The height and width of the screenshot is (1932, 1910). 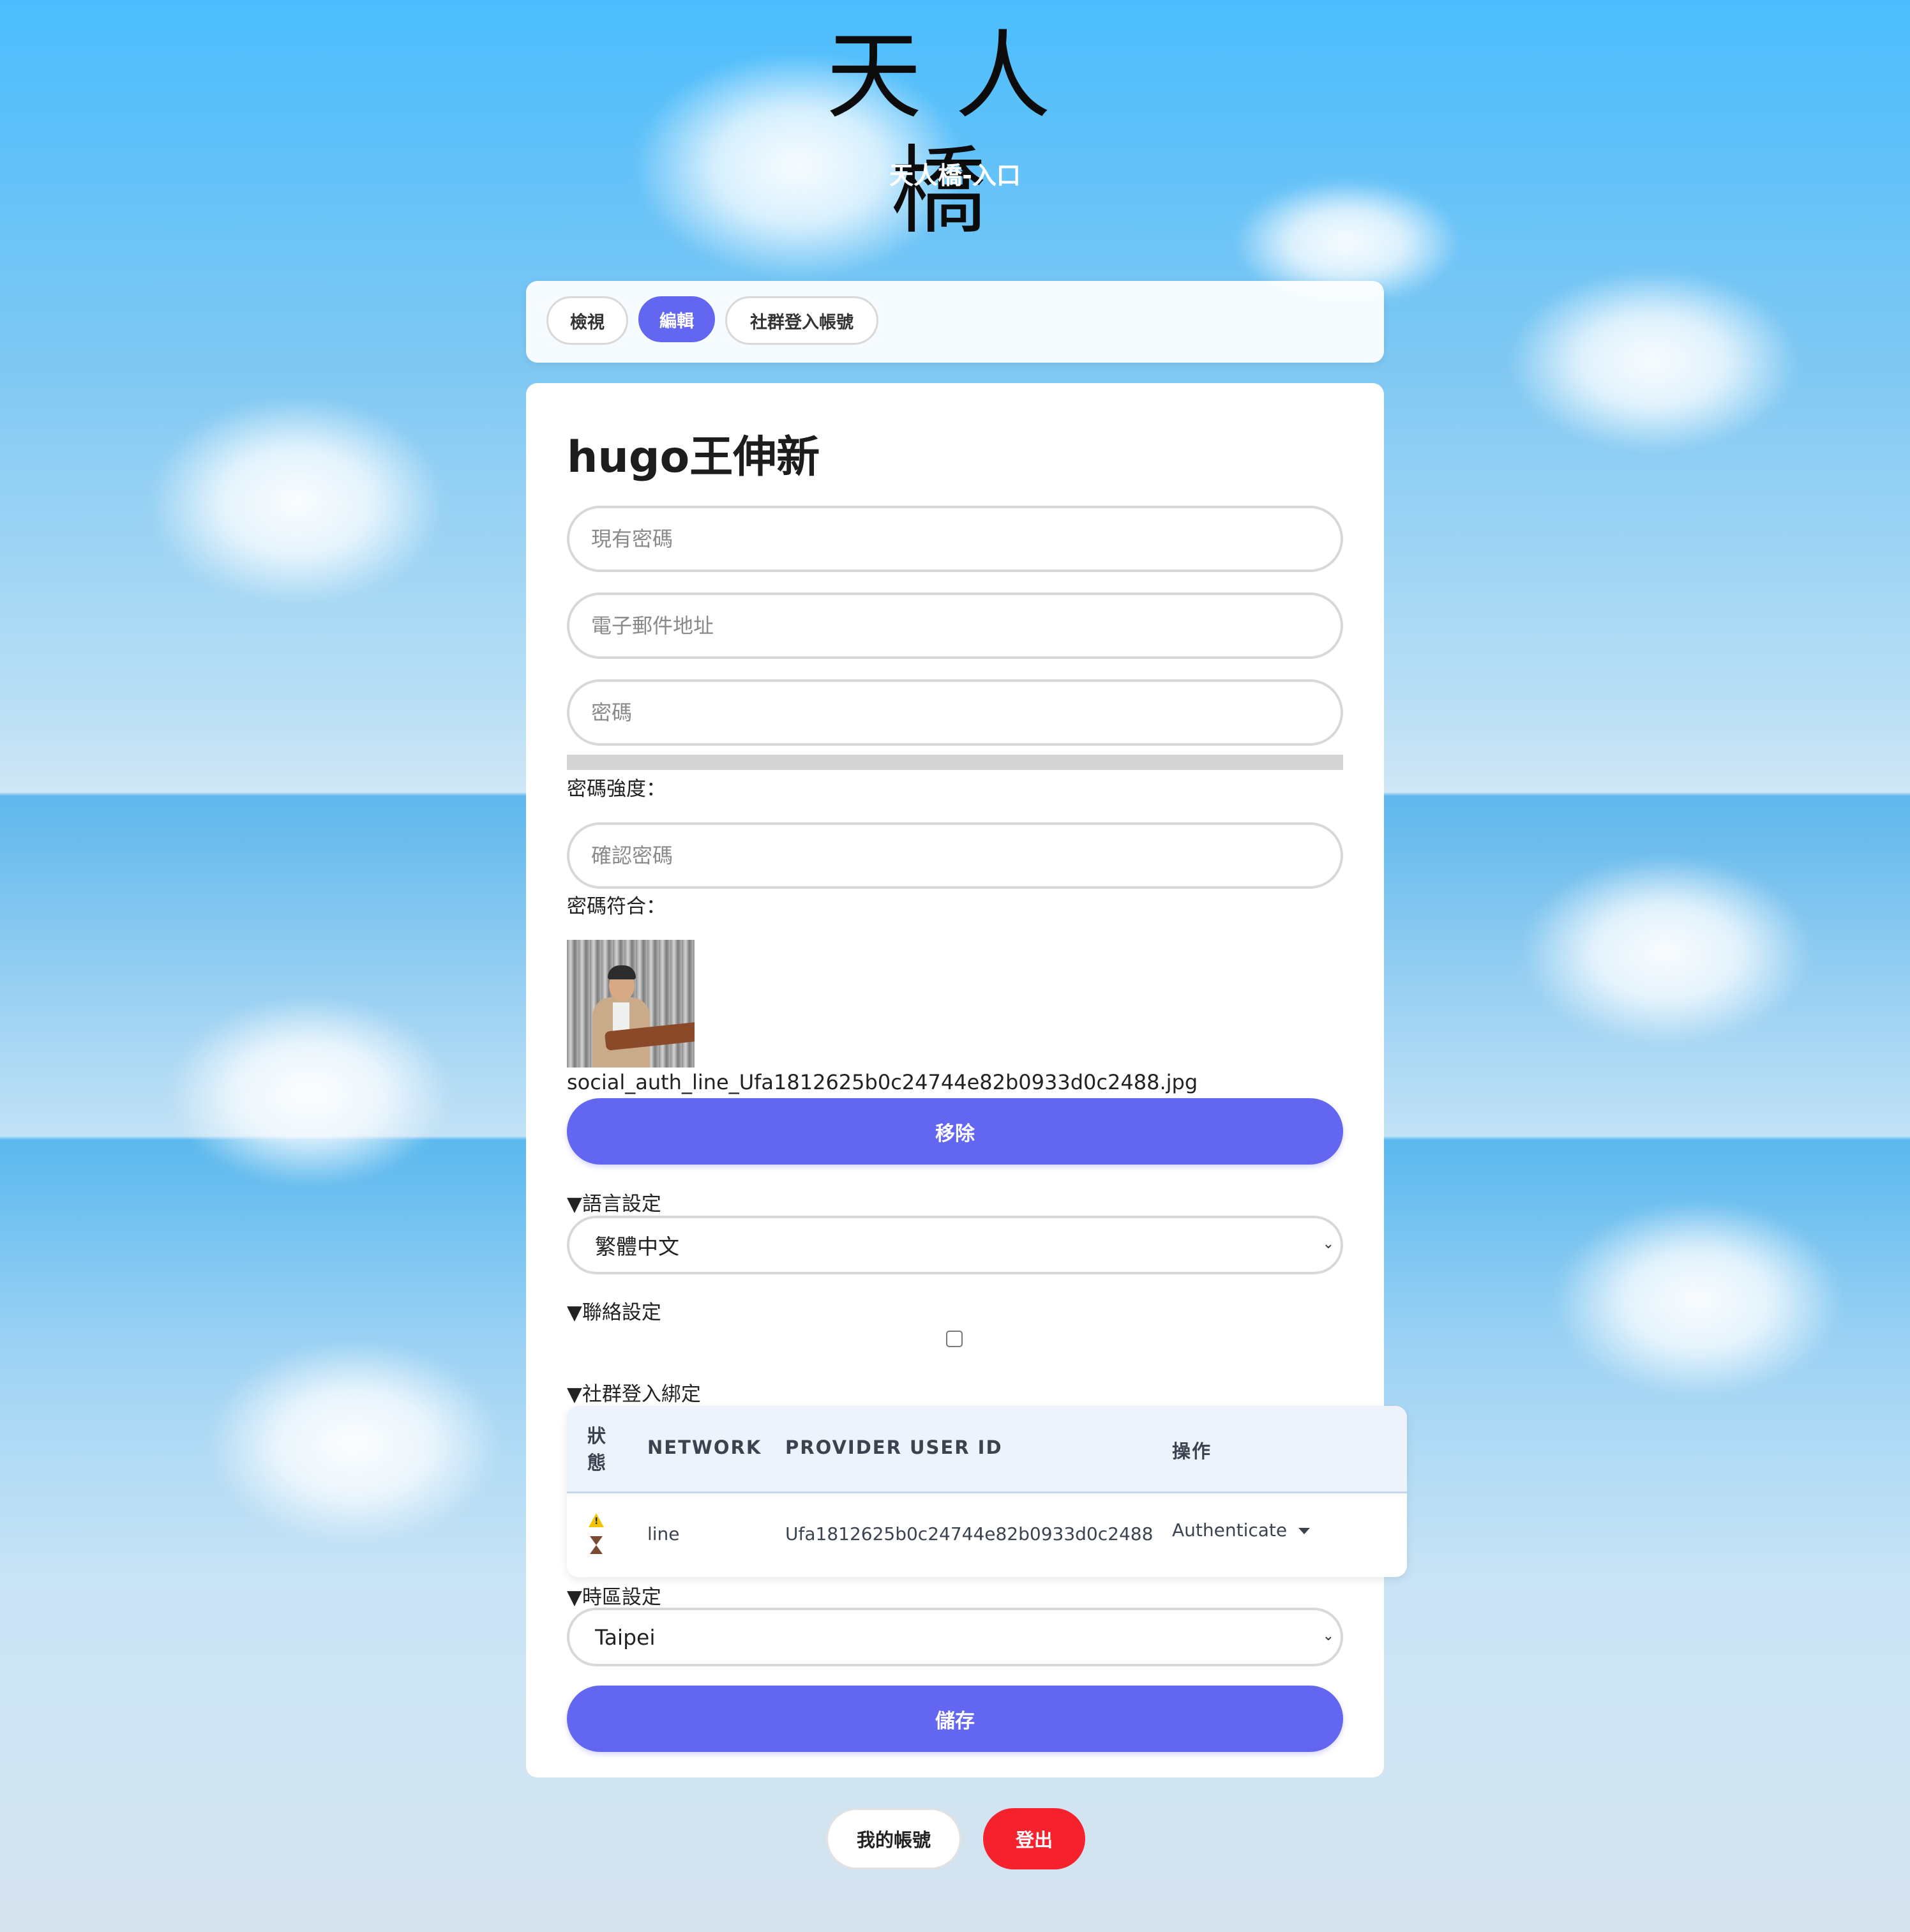 What do you see at coordinates (631, 1004) in the screenshot?
I see `avatar` at bounding box center [631, 1004].